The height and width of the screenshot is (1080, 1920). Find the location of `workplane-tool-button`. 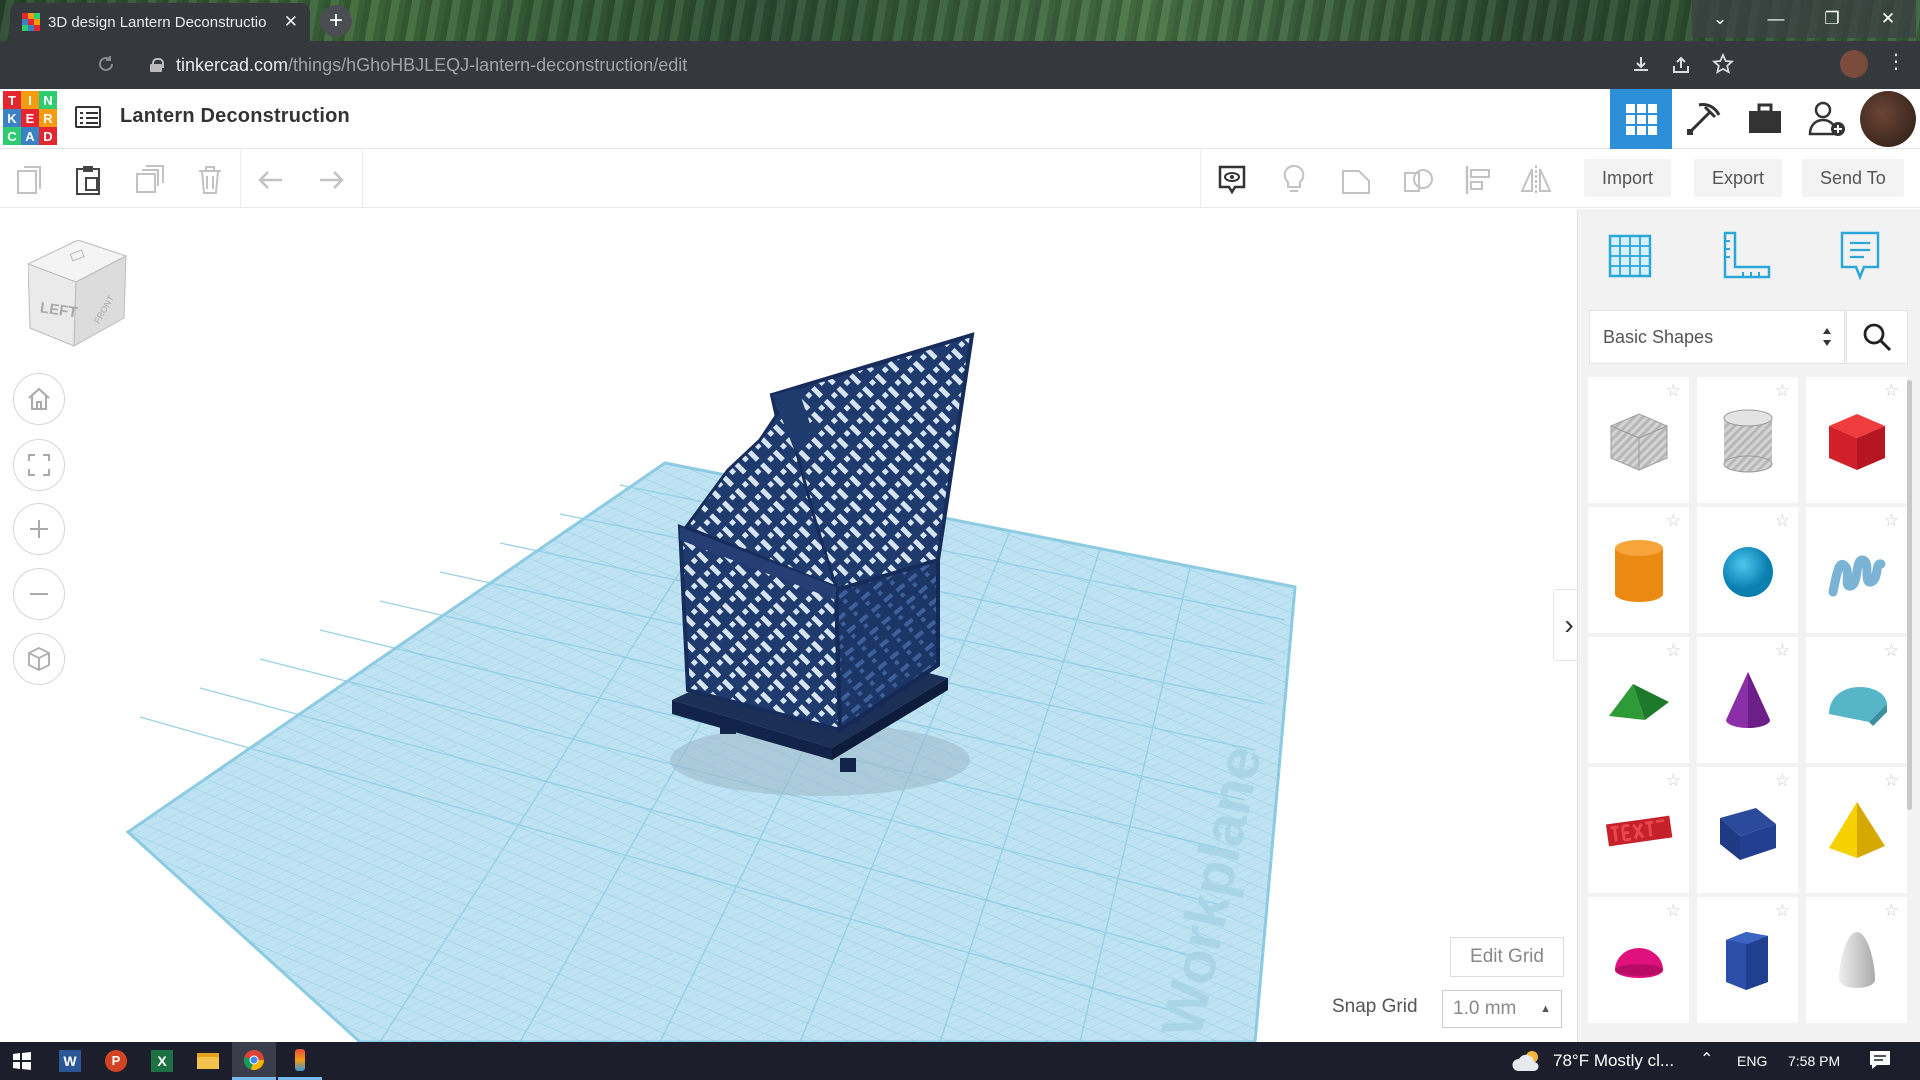

workplane-tool-button is located at coordinates (1630, 256).